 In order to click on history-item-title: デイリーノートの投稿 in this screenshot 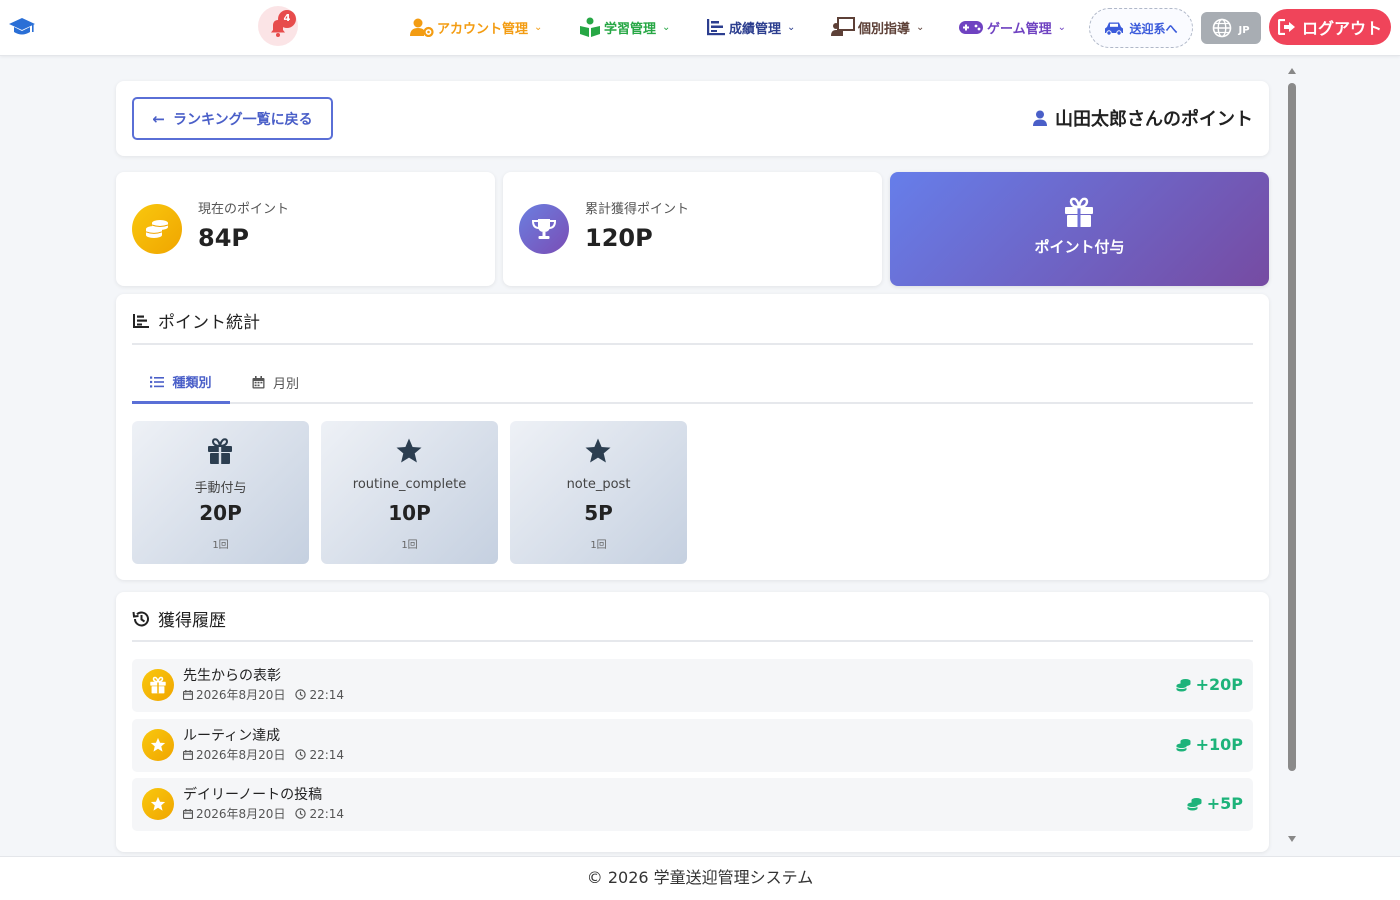, I will do `click(253, 795)`.